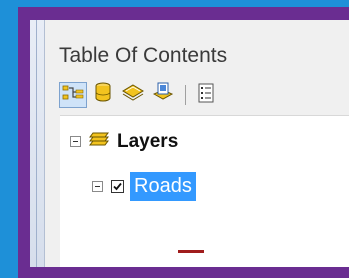  Describe the element at coordinates (163, 186) in the screenshot. I see `roads-layer-label: Roads` at that location.